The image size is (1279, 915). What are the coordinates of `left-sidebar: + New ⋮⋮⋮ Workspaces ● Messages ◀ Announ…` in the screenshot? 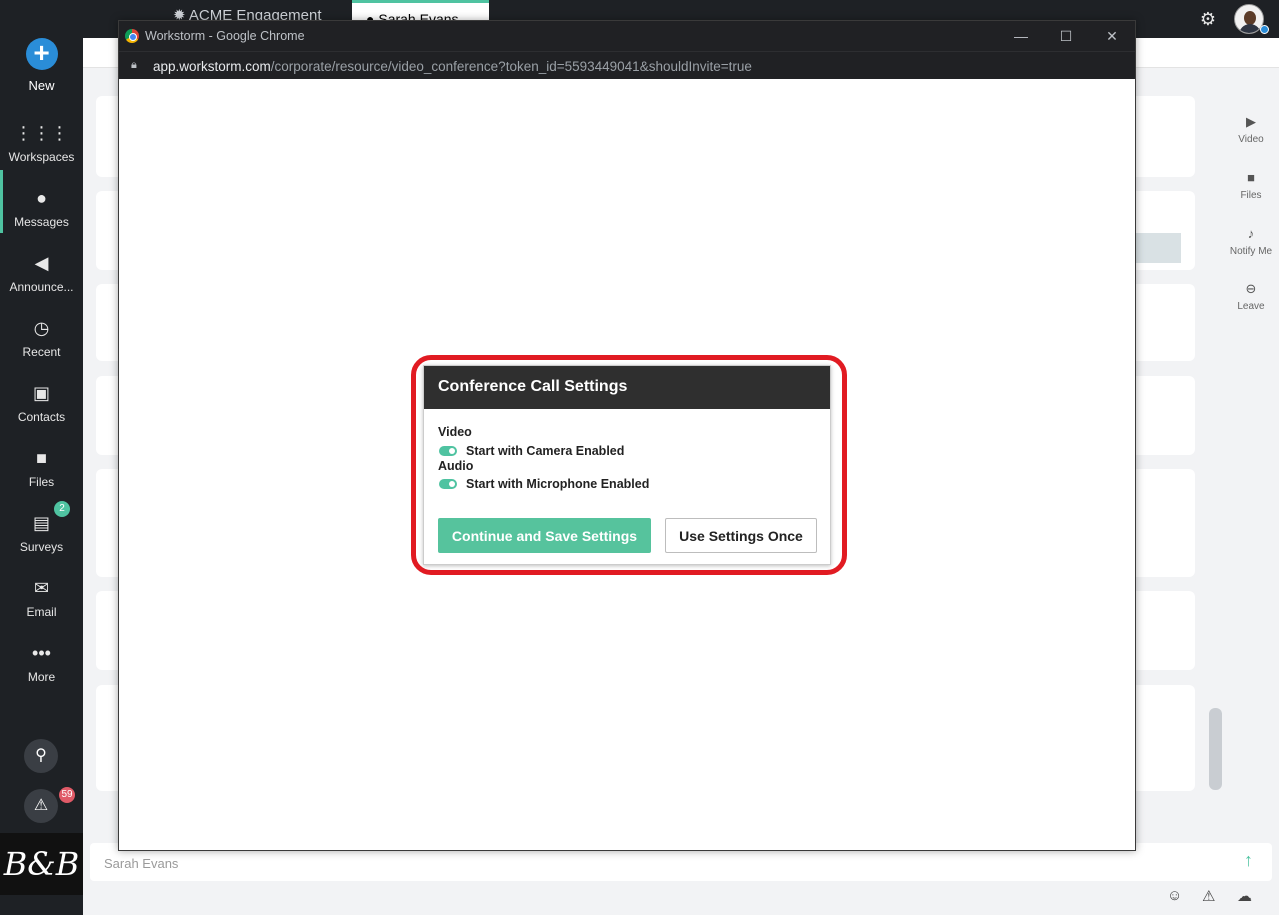 It's located at (41, 457).